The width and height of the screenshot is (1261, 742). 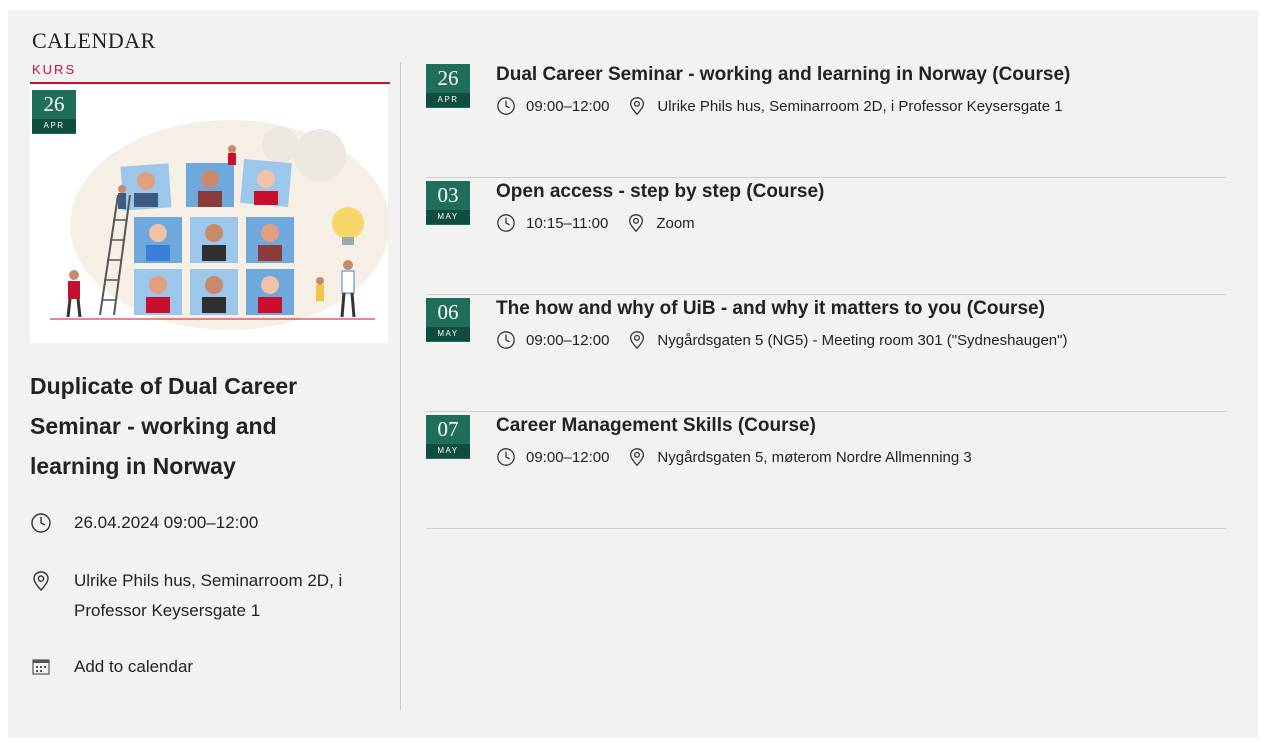 What do you see at coordinates (41, 667) in the screenshot?
I see `calendar-add-icon` at bounding box center [41, 667].